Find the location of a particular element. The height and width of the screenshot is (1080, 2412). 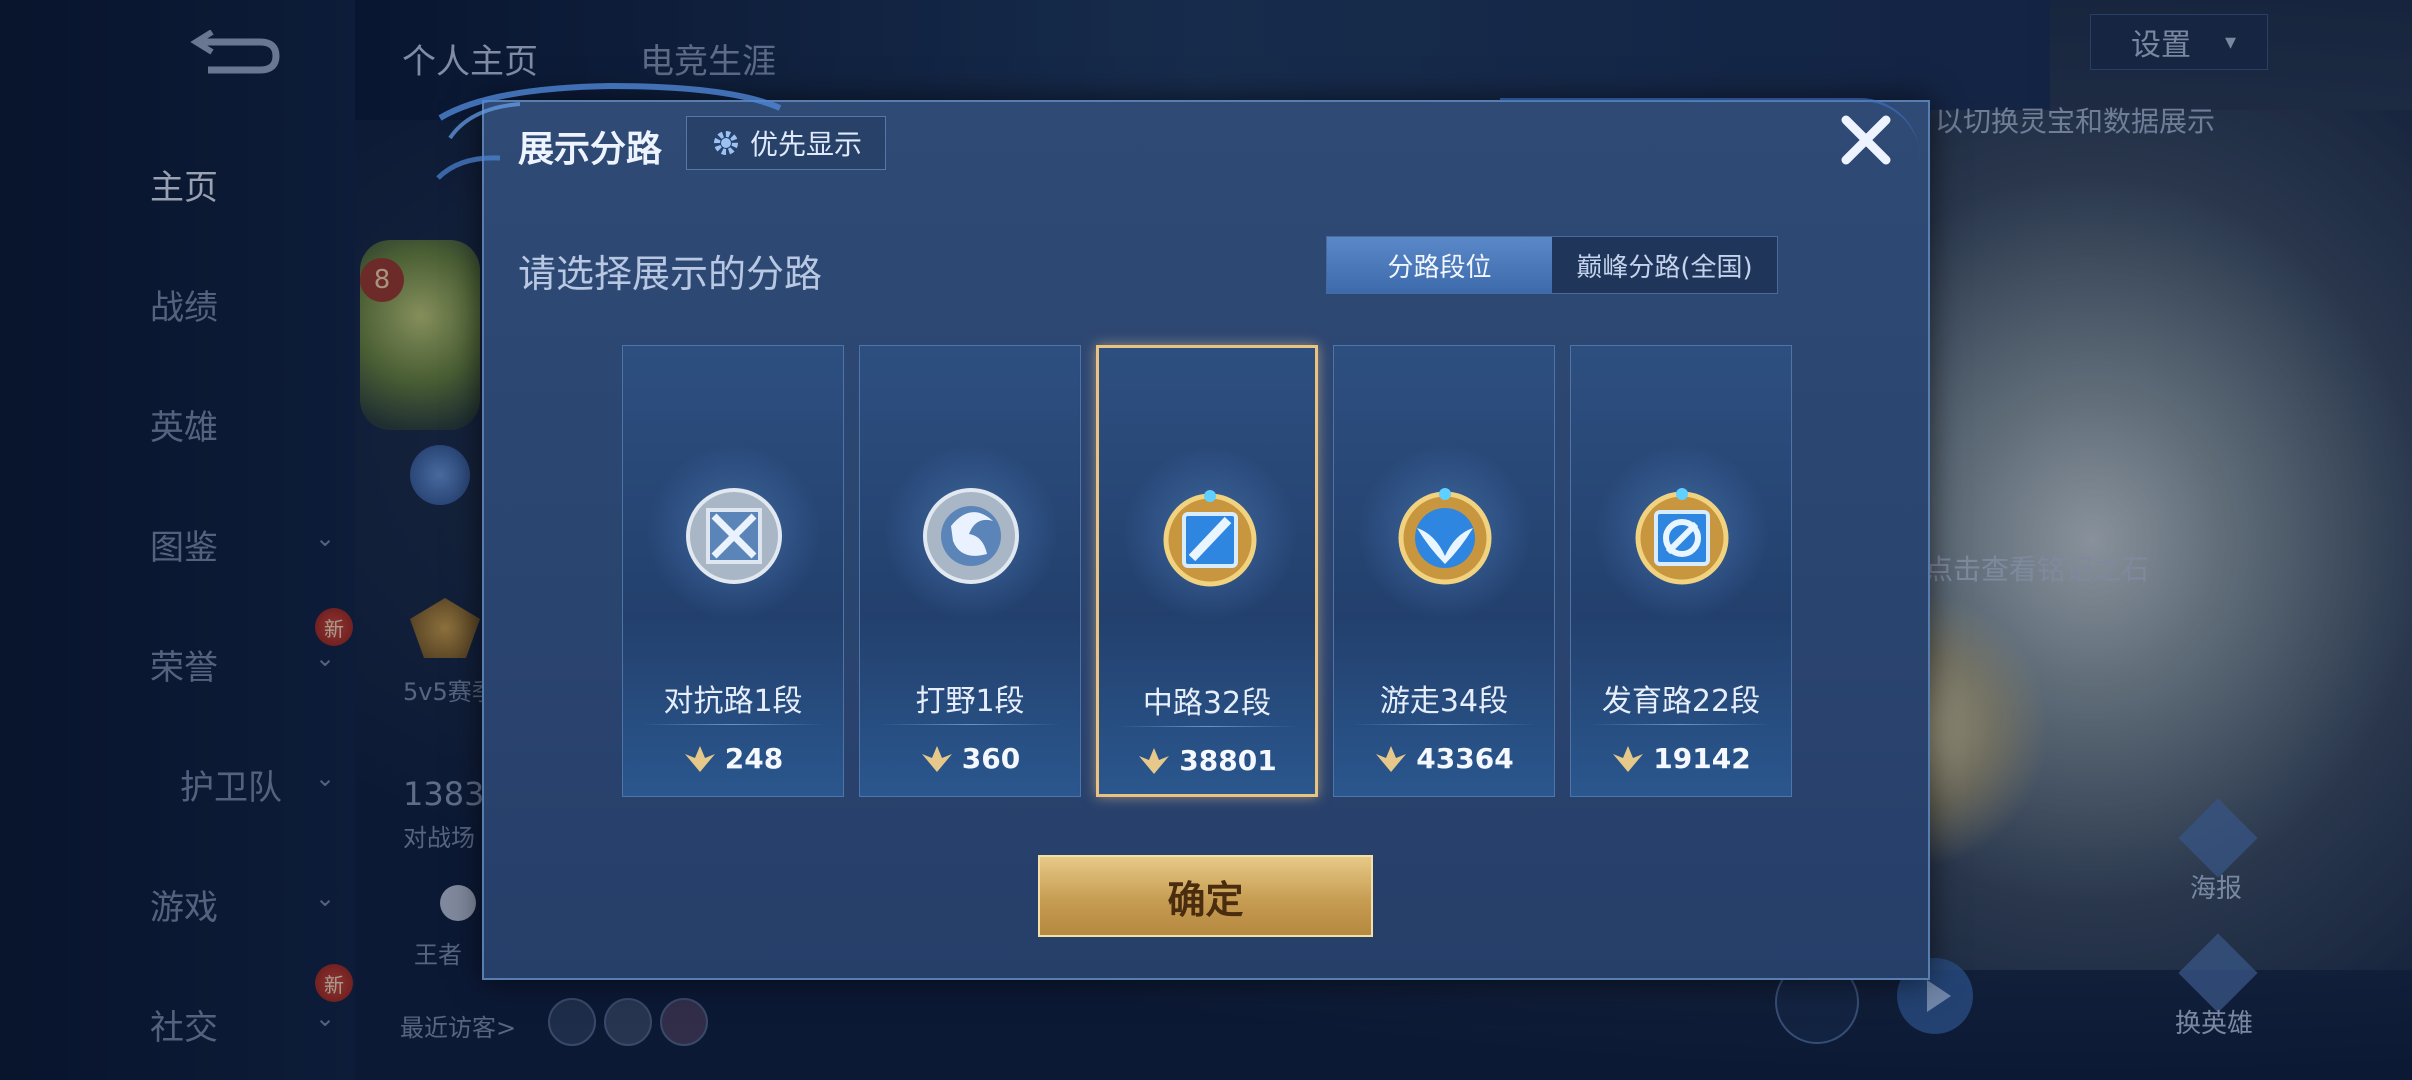

priority-display-button: 优先显示 is located at coordinates (786, 143).